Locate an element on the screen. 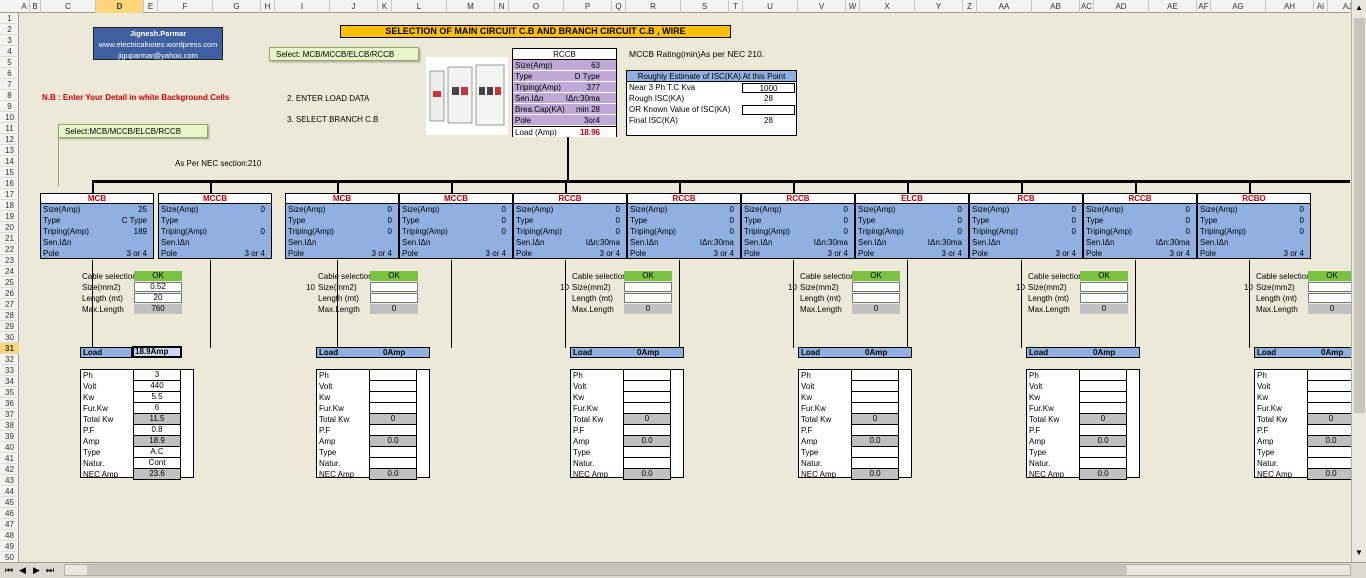 The width and height of the screenshot is (1366, 578). row-header-43: 43 is located at coordinates (9, 480).